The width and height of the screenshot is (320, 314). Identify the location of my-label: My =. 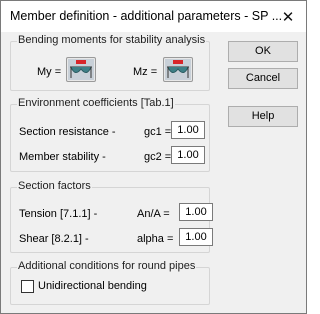
(49, 72).